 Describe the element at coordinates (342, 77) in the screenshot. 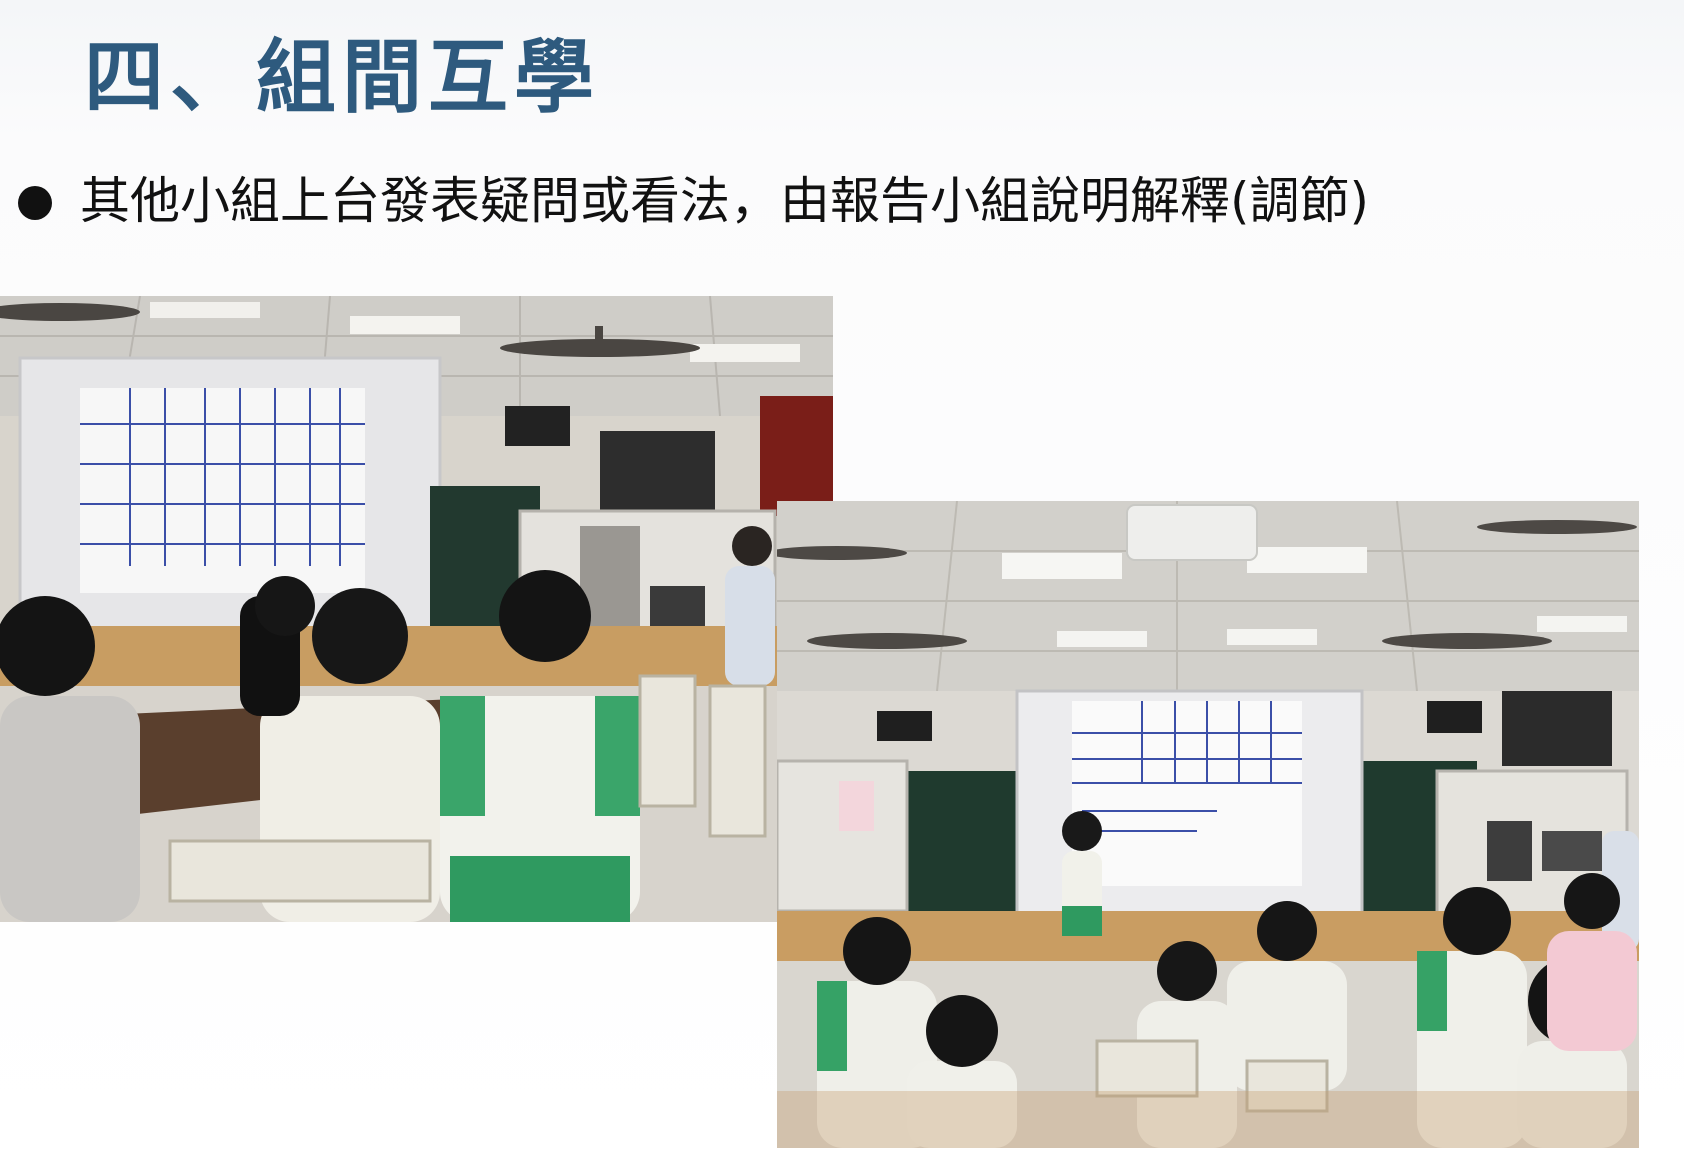

I see `slide-title: 四、組間互學` at that location.